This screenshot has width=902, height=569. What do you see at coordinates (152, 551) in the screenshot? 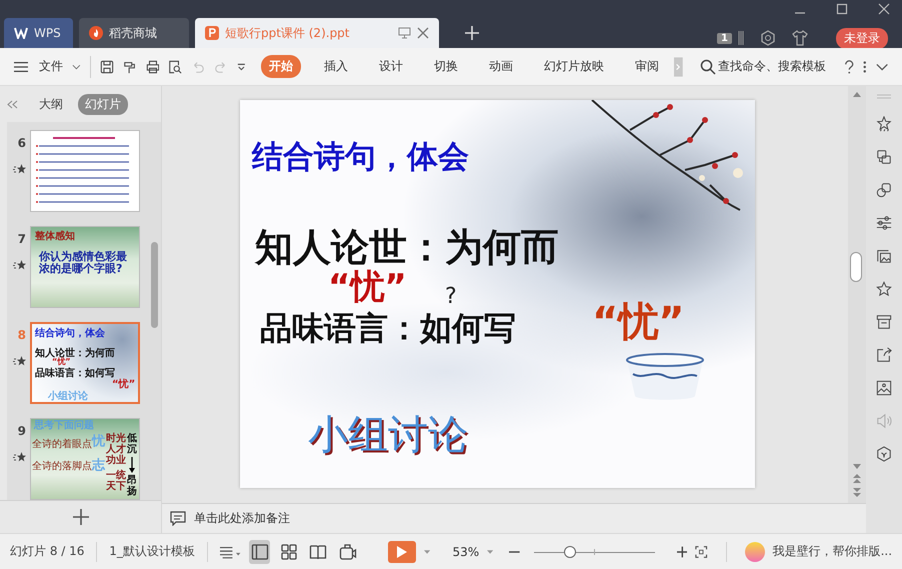
I see `template-name: 1_默认设计模板` at bounding box center [152, 551].